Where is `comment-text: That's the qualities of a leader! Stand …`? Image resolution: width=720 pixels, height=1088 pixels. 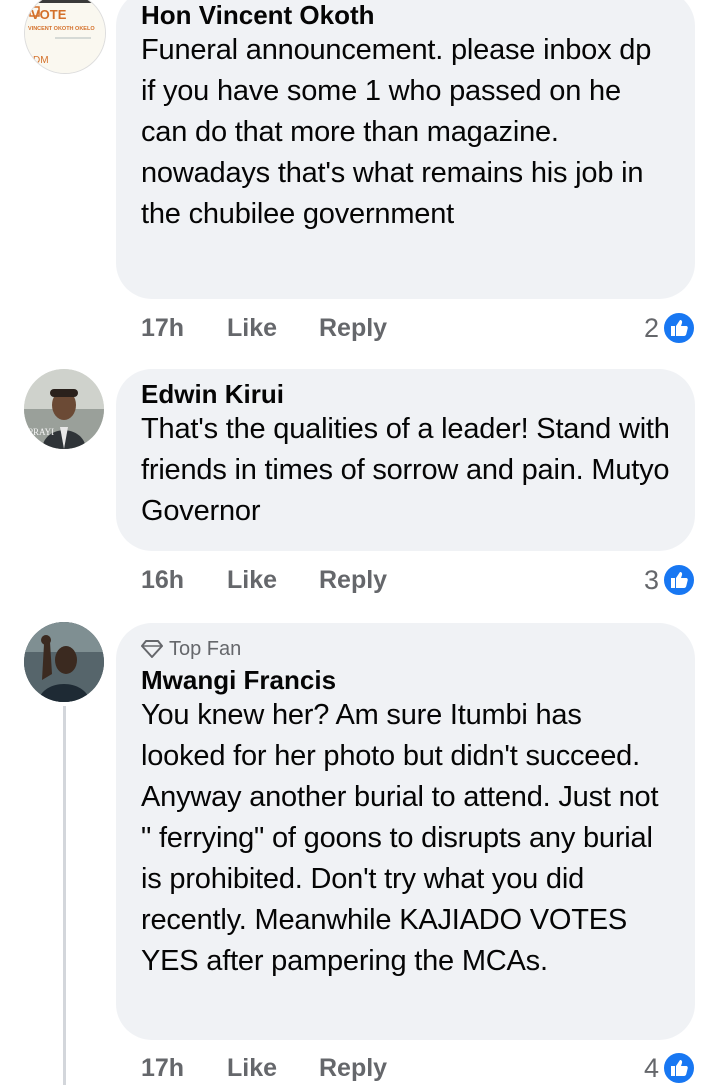
comment-text: That's the qualities of a leader! Stand … is located at coordinates (405, 470).